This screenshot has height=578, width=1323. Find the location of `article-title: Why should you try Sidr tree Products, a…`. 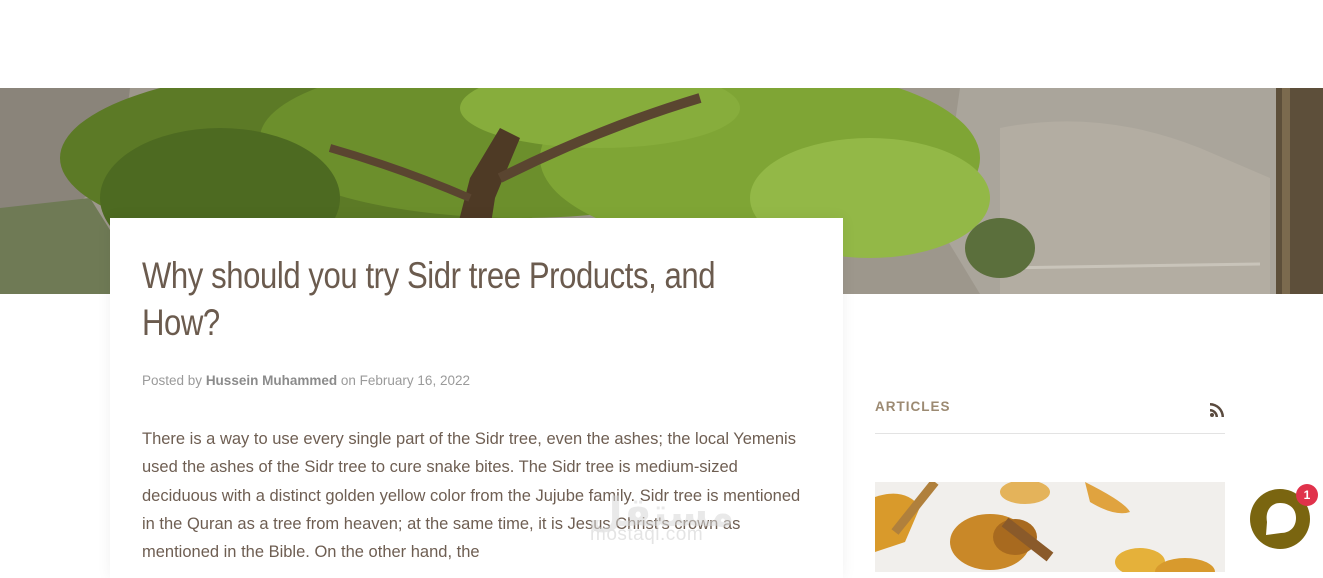

article-title: Why should you try Sidr tree Products, a… is located at coordinates (429, 299).